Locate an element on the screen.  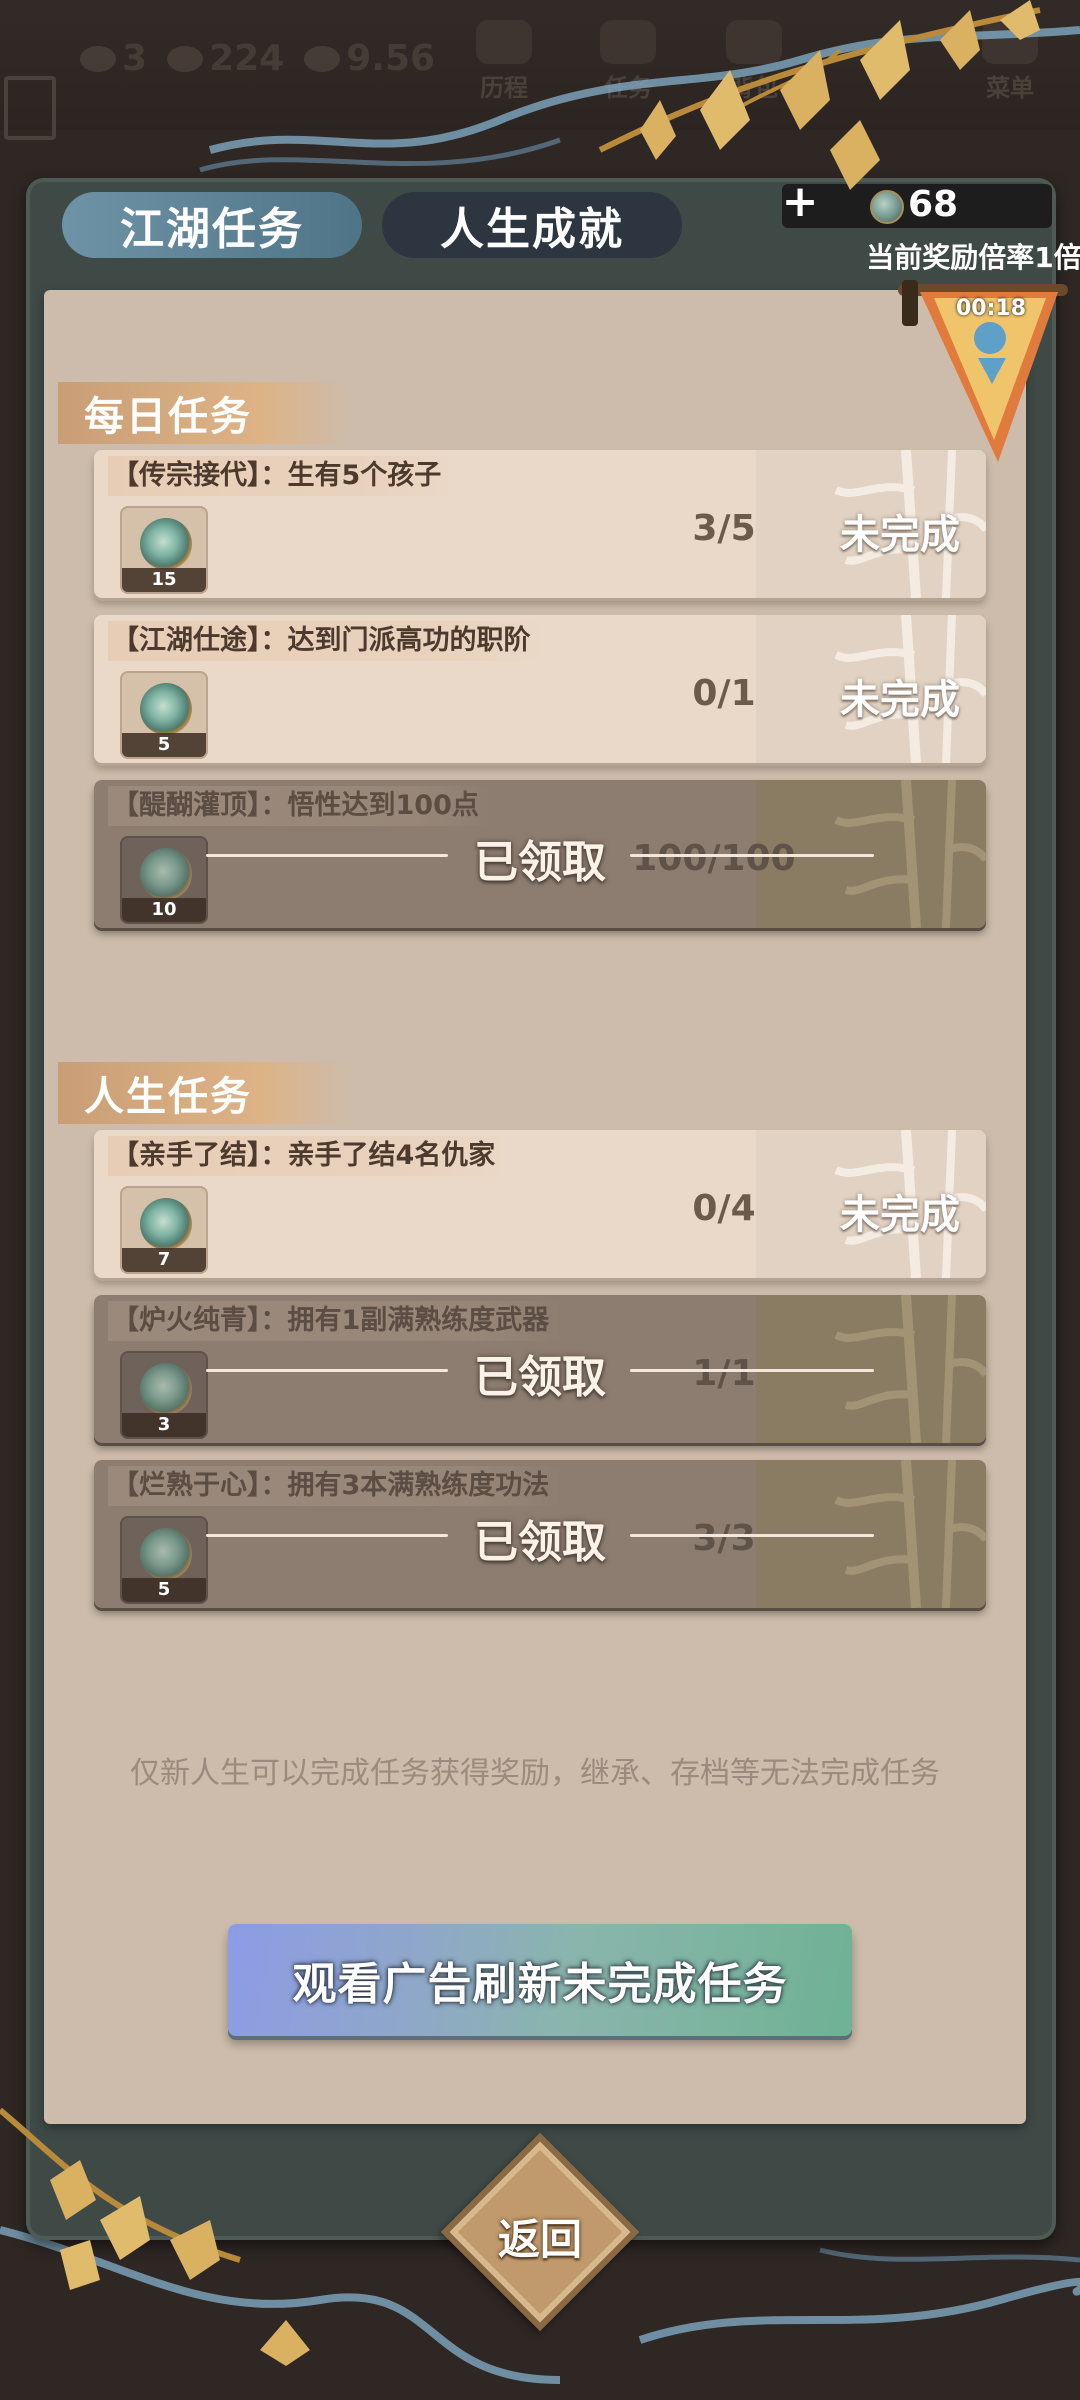
jade-coin-count: 68 is located at coordinates (933, 204).